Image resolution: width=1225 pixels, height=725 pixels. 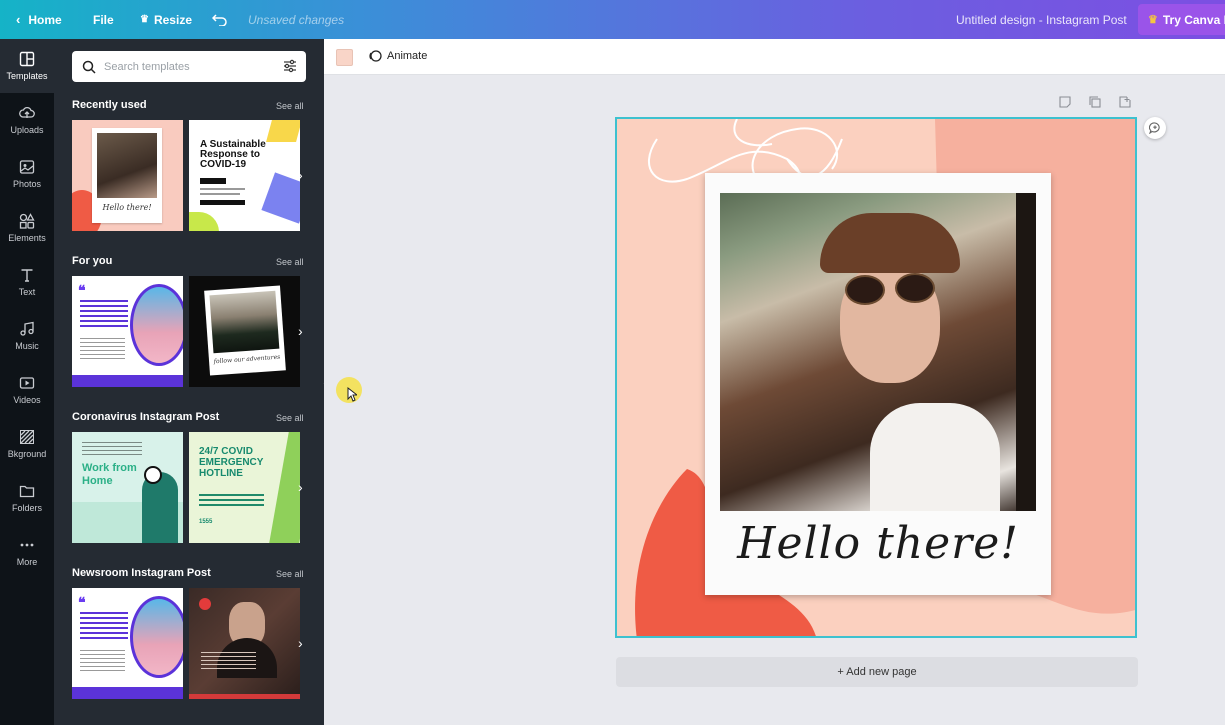 I want to click on rail-label: Bkground, so click(x=27, y=454).